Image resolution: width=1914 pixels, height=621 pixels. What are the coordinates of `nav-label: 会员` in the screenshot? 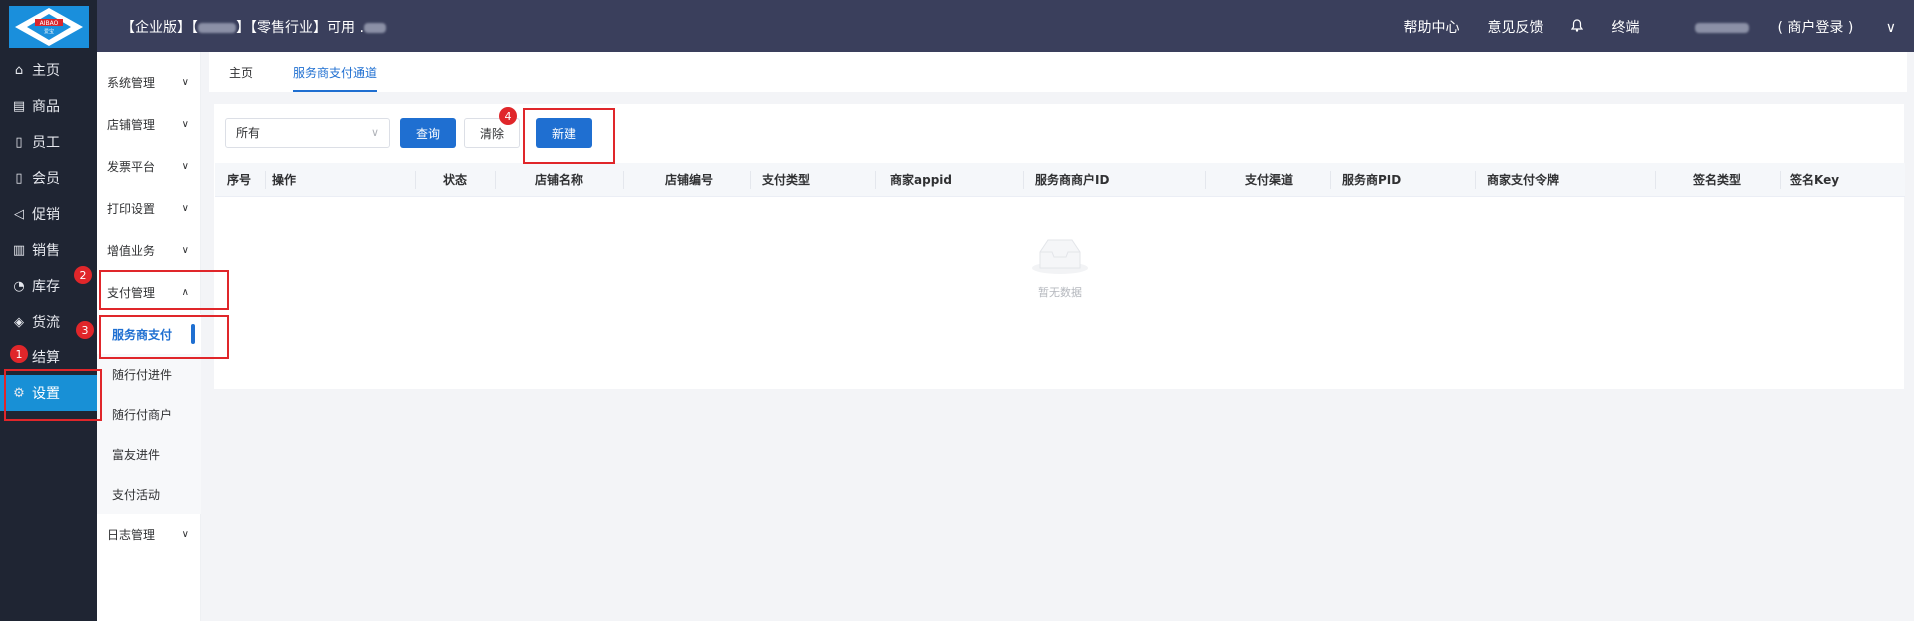 It's located at (46, 179).